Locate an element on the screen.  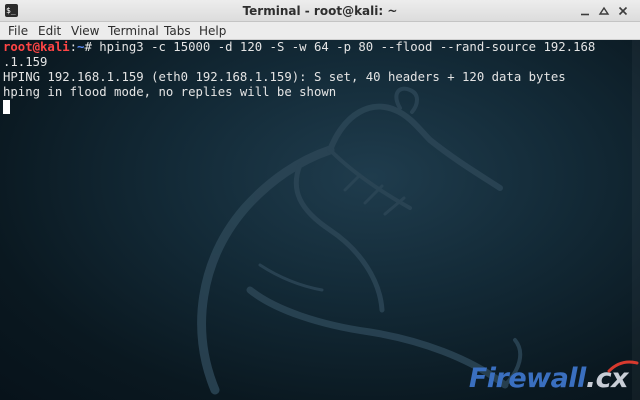
logo-brand: Firewall is located at coordinates (527, 378).